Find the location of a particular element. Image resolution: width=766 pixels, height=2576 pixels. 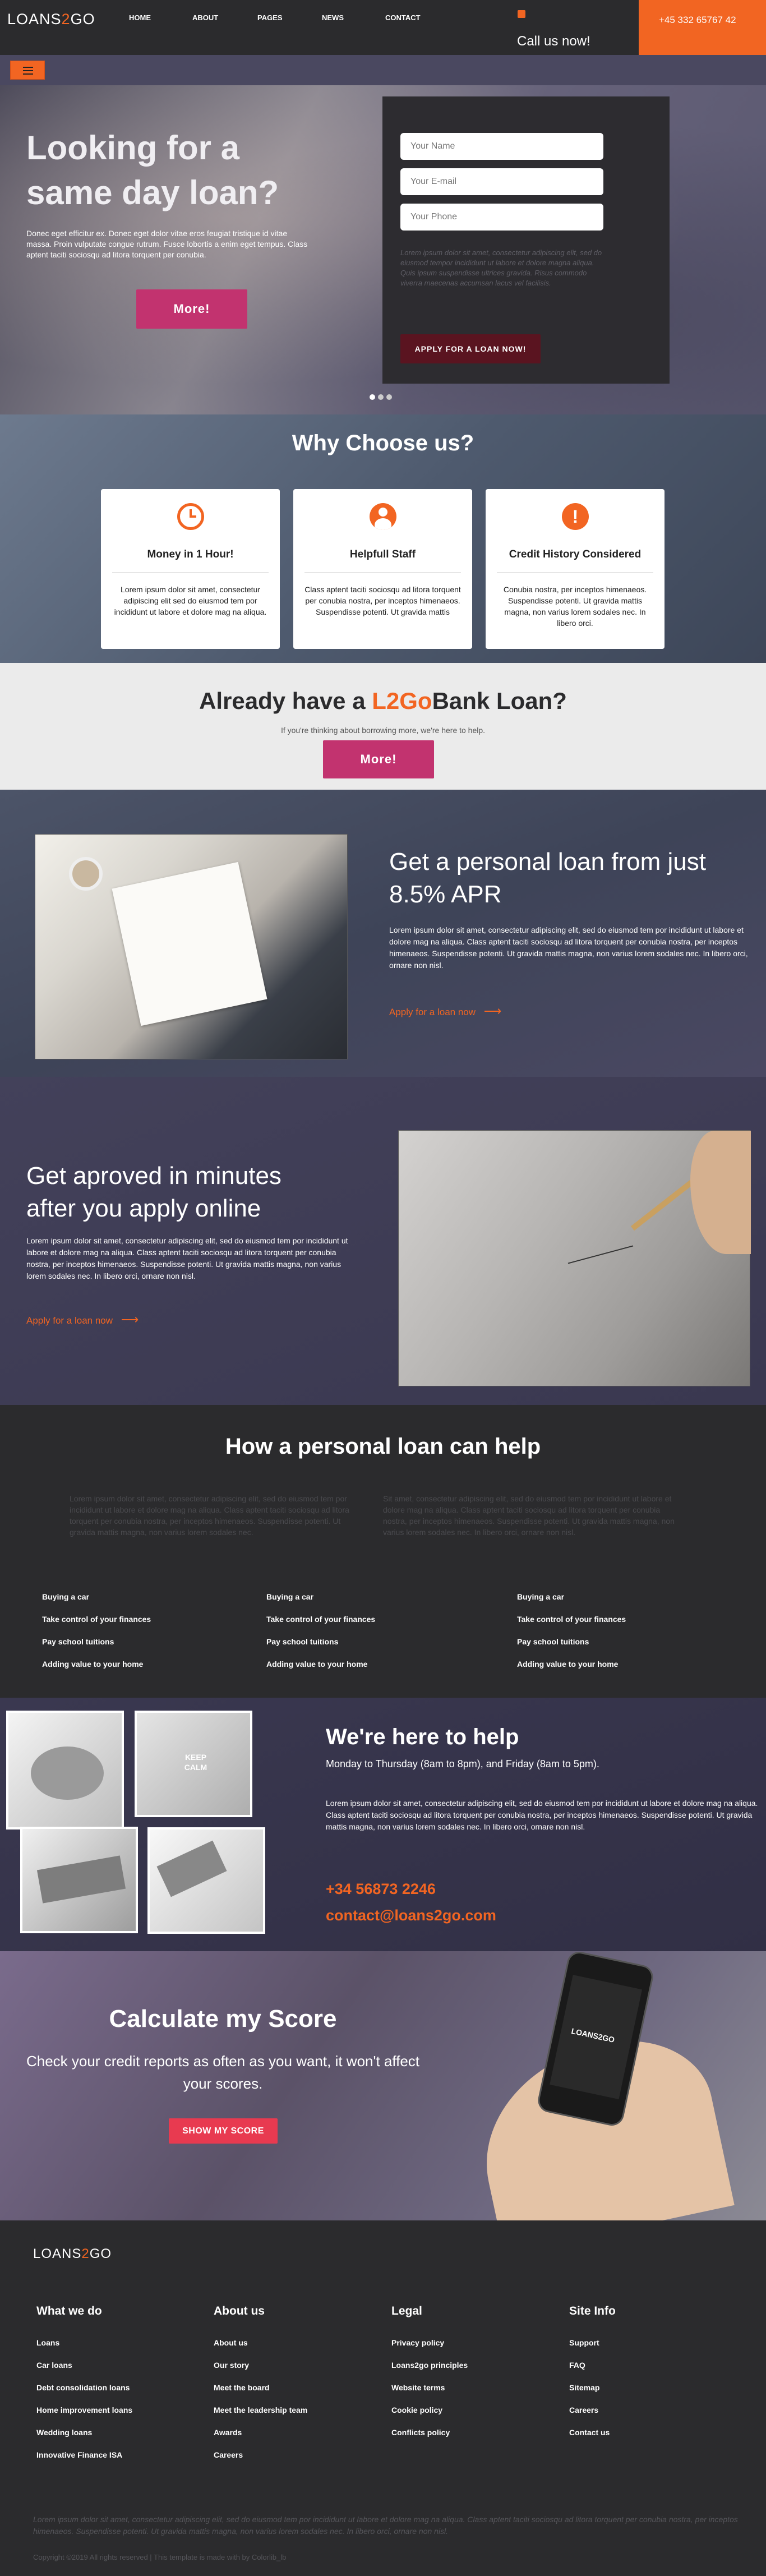

footer-link: Home improvement loans is located at coordinates (120, 2410).